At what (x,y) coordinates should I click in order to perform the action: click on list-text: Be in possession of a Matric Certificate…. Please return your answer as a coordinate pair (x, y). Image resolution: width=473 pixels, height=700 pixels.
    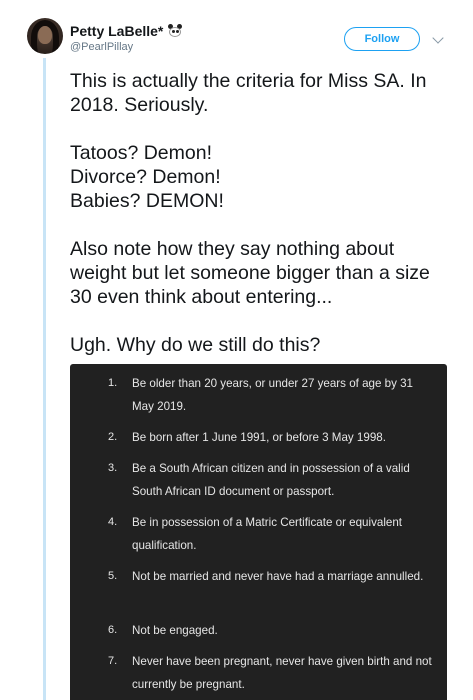
    Looking at the image, I should click on (267, 534).